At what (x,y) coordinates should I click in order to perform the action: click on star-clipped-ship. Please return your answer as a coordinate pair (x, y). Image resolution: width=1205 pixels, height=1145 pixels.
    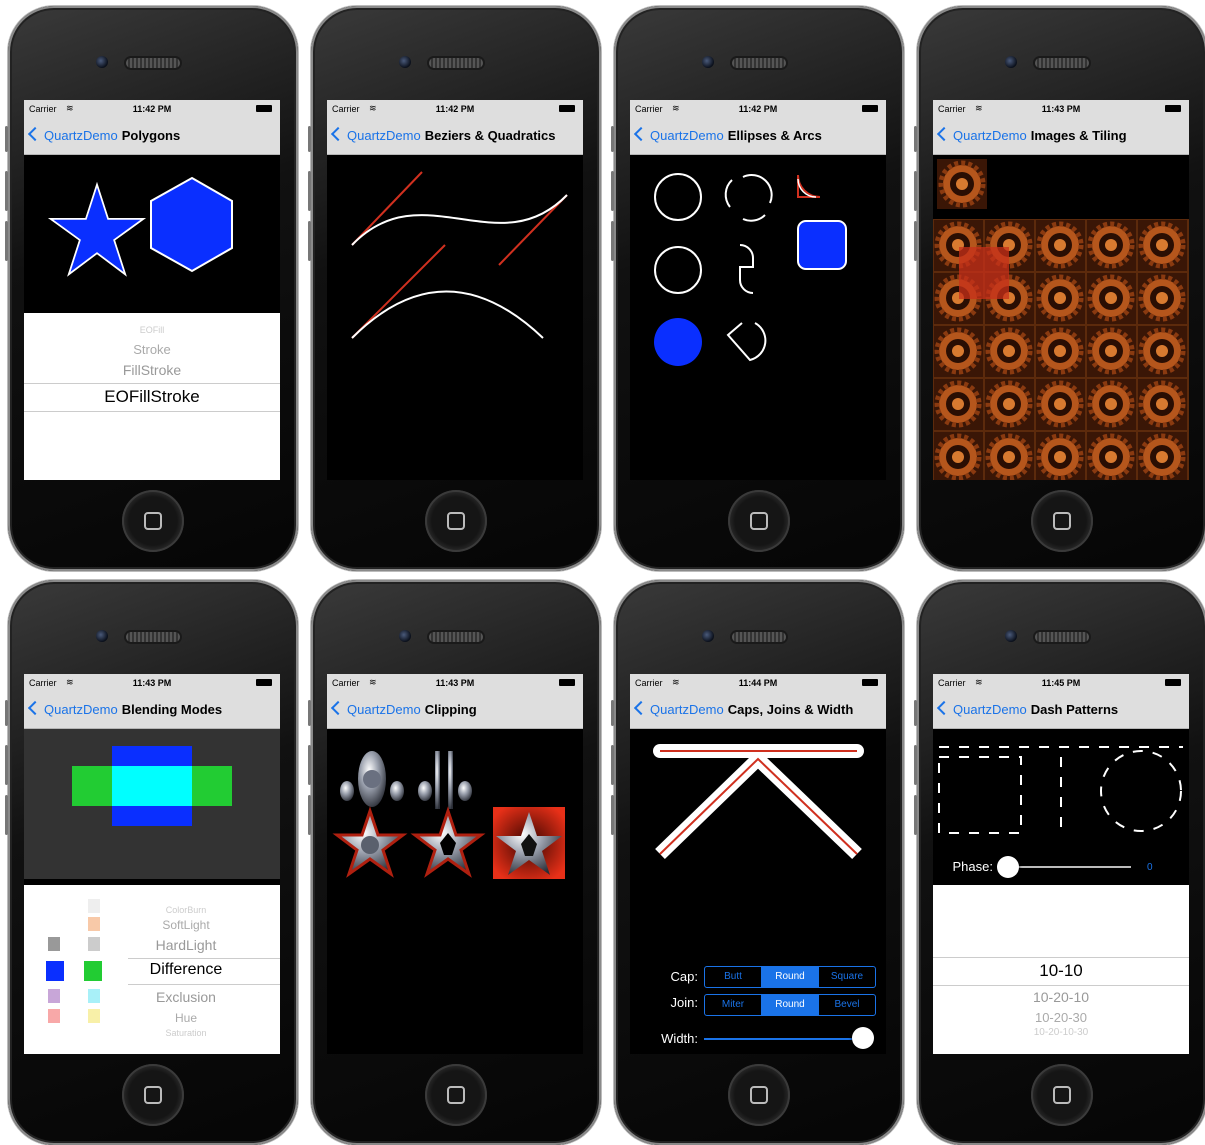
    Looking at the image, I should click on (370, 842).